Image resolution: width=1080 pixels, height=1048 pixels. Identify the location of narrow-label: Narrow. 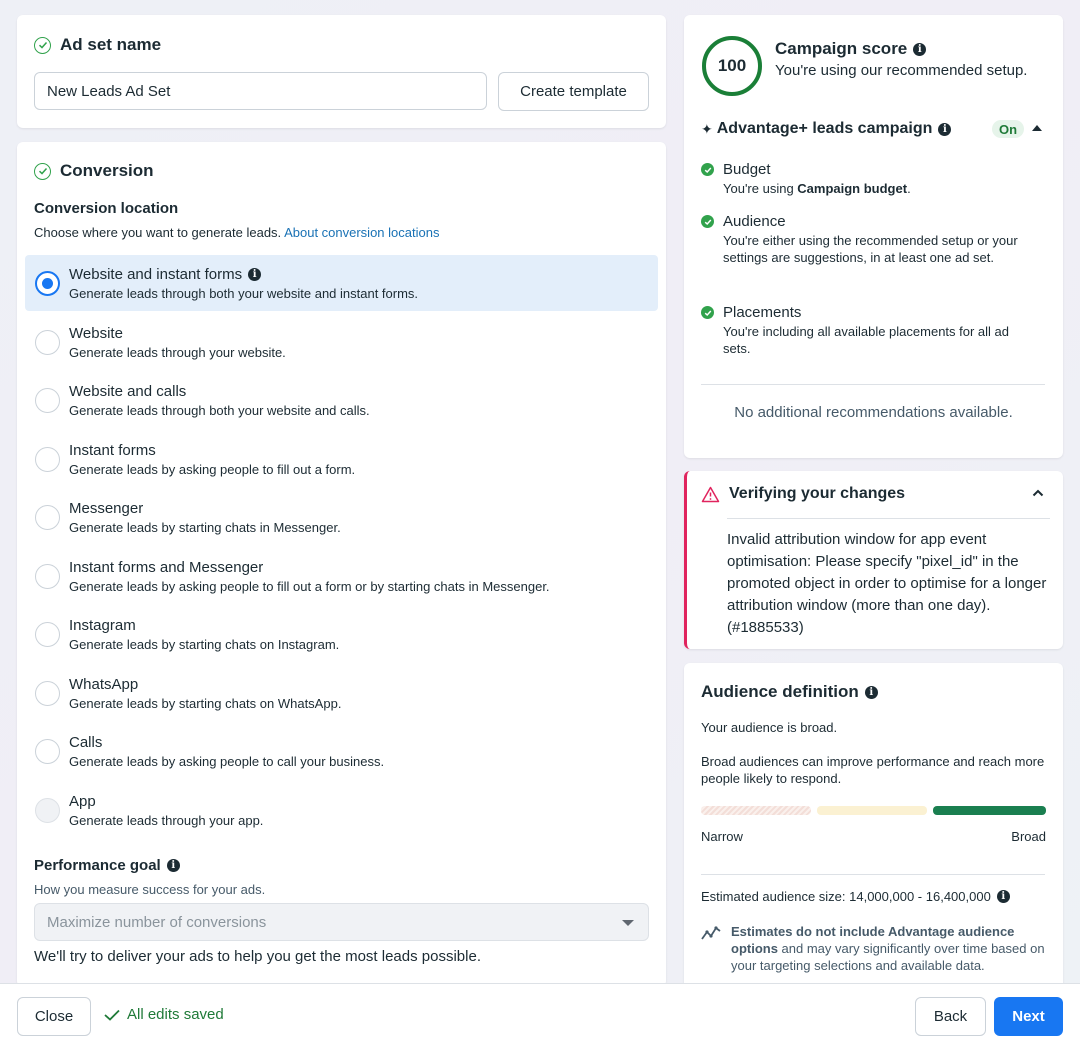
(722, 836).